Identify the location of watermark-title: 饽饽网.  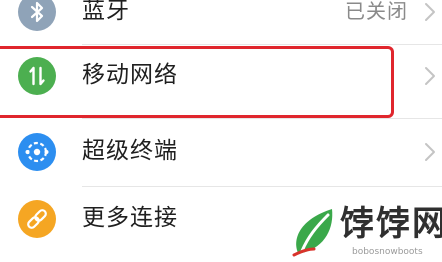
(391, 224).